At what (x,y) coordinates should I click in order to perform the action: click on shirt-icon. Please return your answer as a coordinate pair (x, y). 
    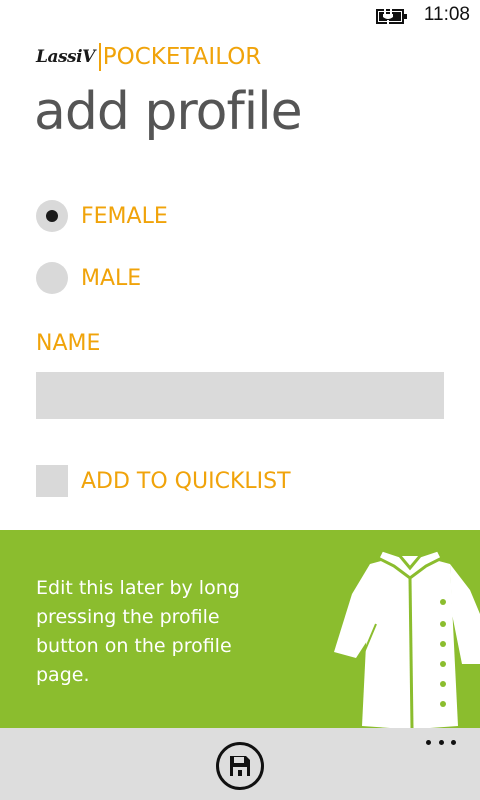
    Looking at the image, I should click on (407, 638).